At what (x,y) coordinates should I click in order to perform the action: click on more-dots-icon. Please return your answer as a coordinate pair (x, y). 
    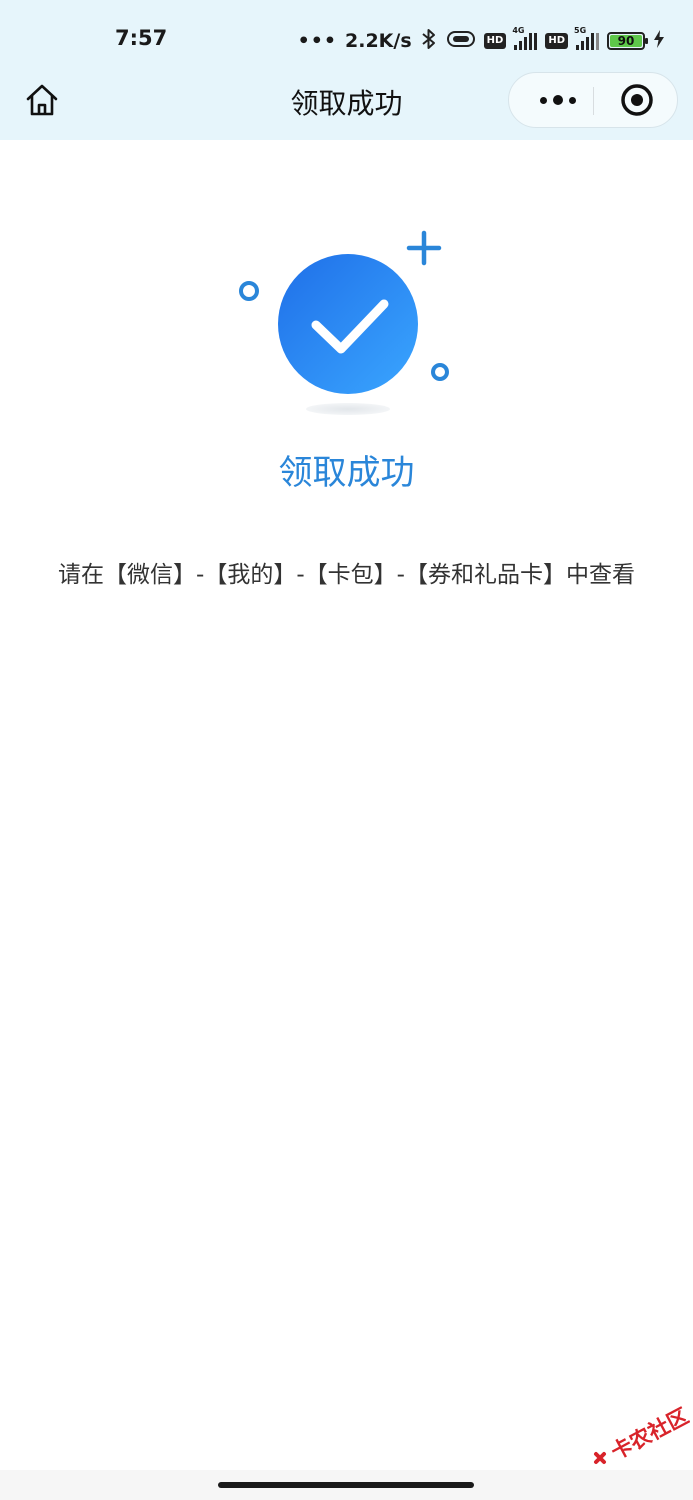
    Looking at the image, I should click on (543, 100).